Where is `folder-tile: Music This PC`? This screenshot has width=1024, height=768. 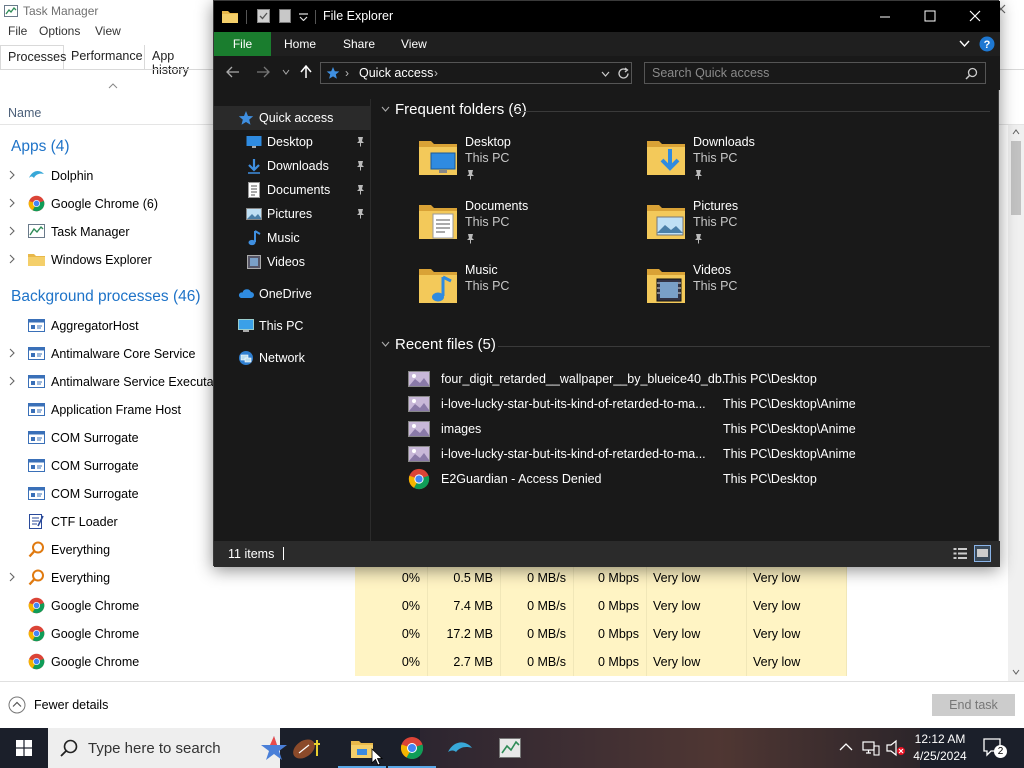 folder-tile: Music This PC is located at coordinates (522, 294).